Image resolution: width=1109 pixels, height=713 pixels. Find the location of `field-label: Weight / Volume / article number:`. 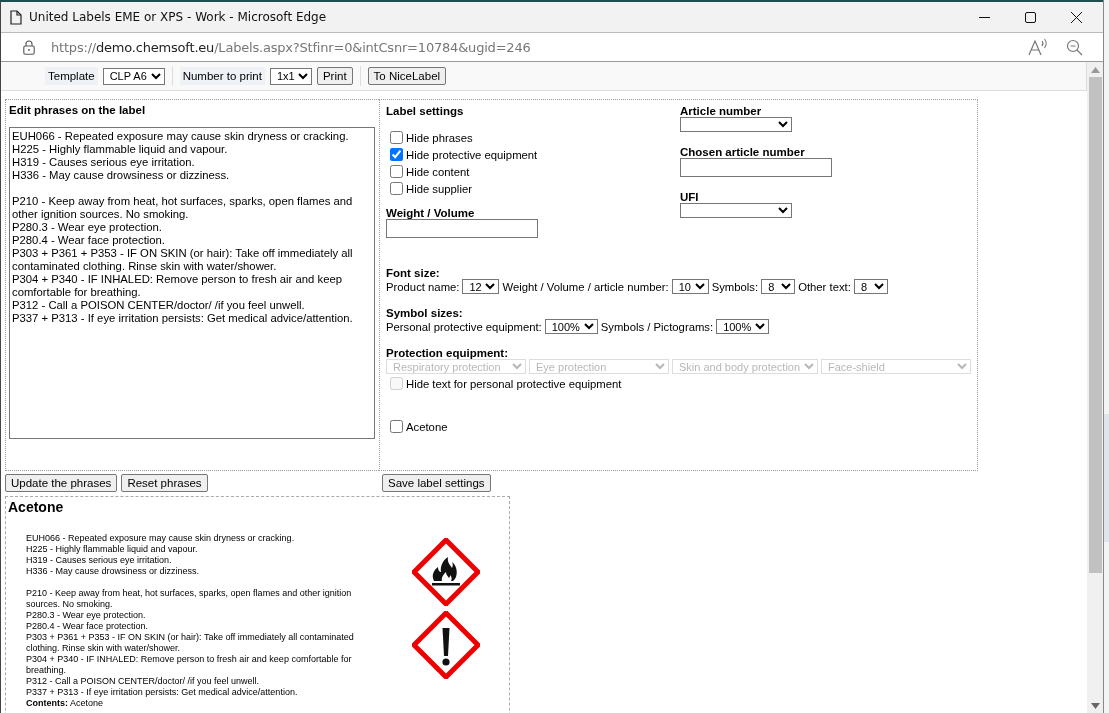

field-label: Weight / Volume / article number: is located at coordinates (585, 286).